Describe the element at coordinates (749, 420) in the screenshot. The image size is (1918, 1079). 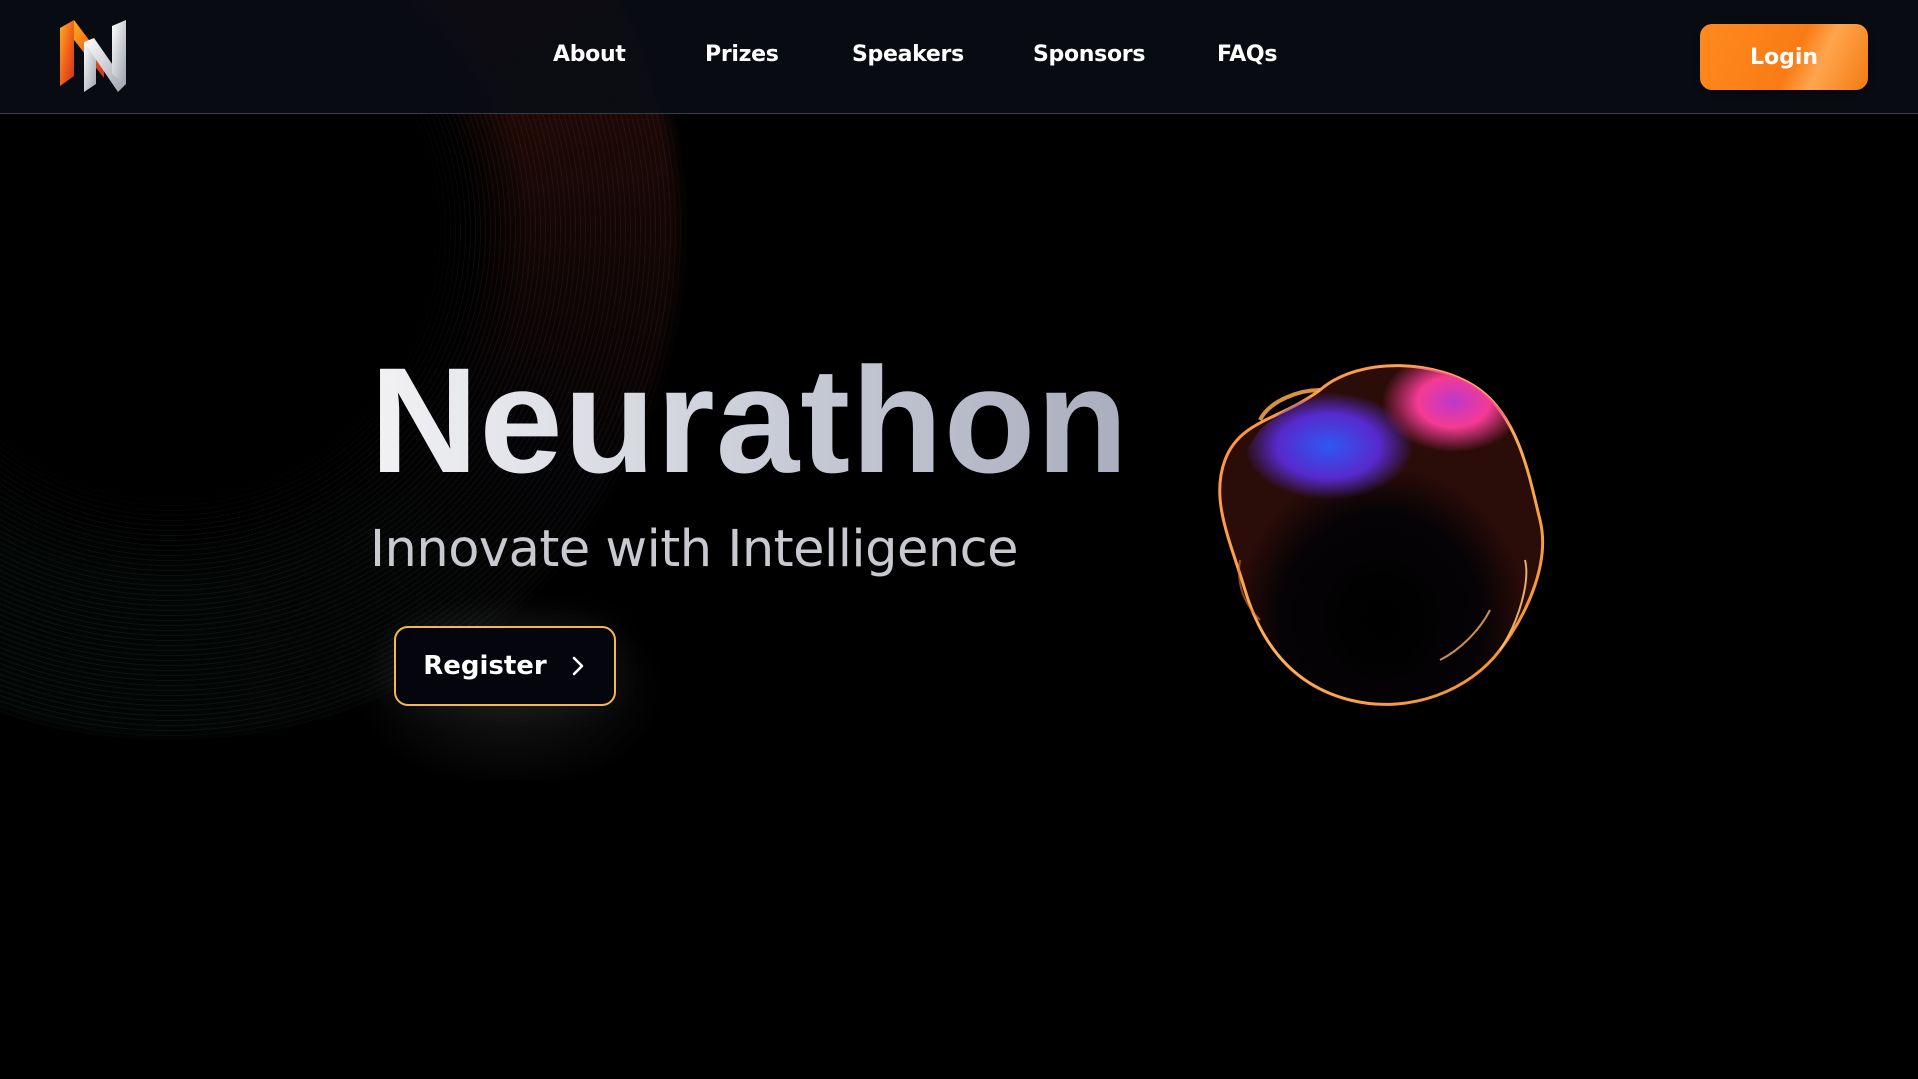
I see `hero-title: Neurathon` at that location.